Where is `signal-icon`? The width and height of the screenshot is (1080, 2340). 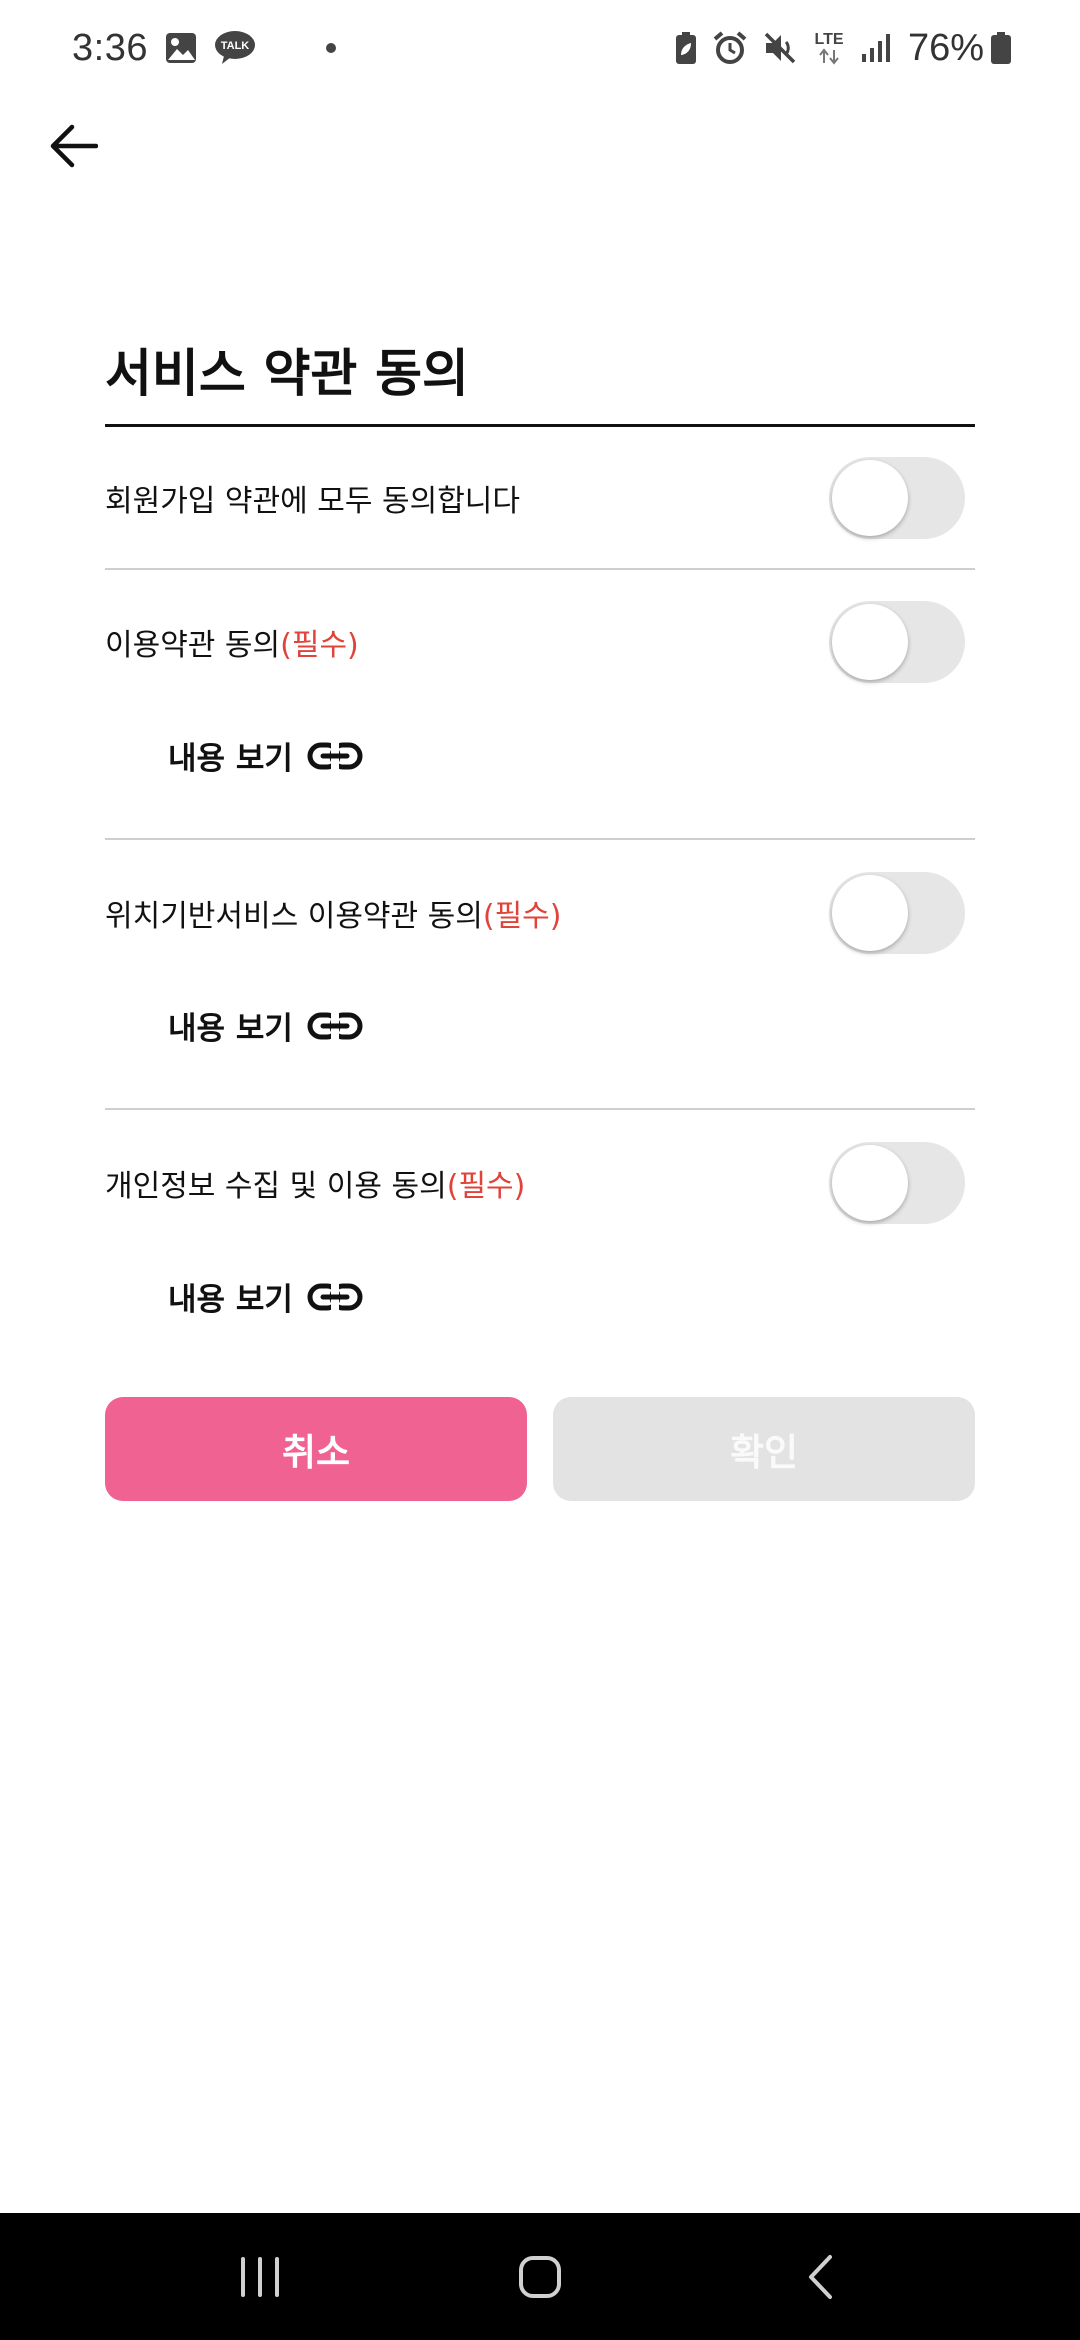
signal-icon is located at coordinates (876, 48).